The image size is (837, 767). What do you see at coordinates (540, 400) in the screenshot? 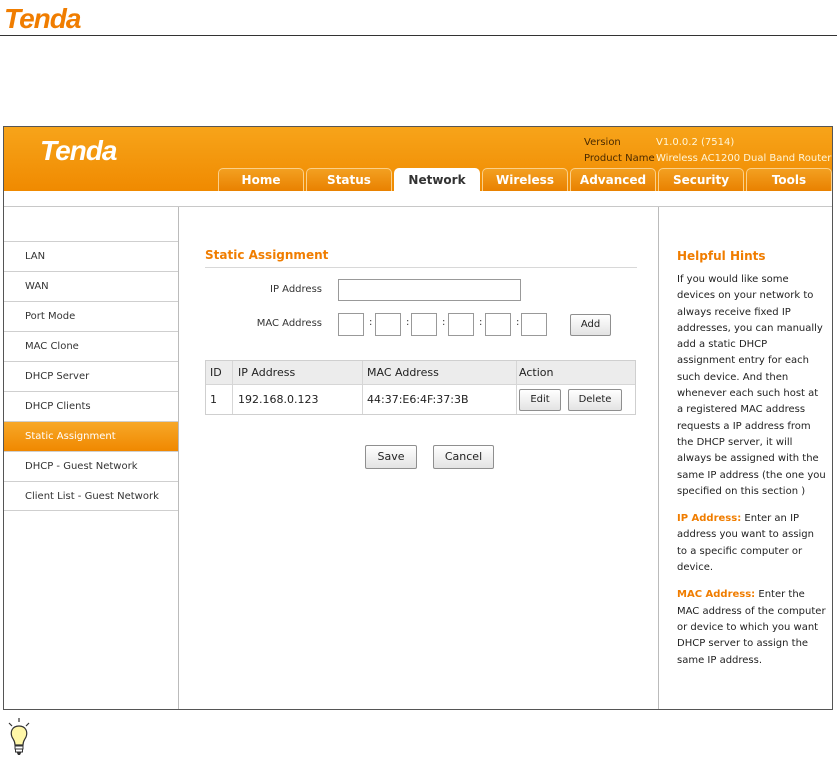
I see `edit-button: Edit` at bounding box center [540, 400].